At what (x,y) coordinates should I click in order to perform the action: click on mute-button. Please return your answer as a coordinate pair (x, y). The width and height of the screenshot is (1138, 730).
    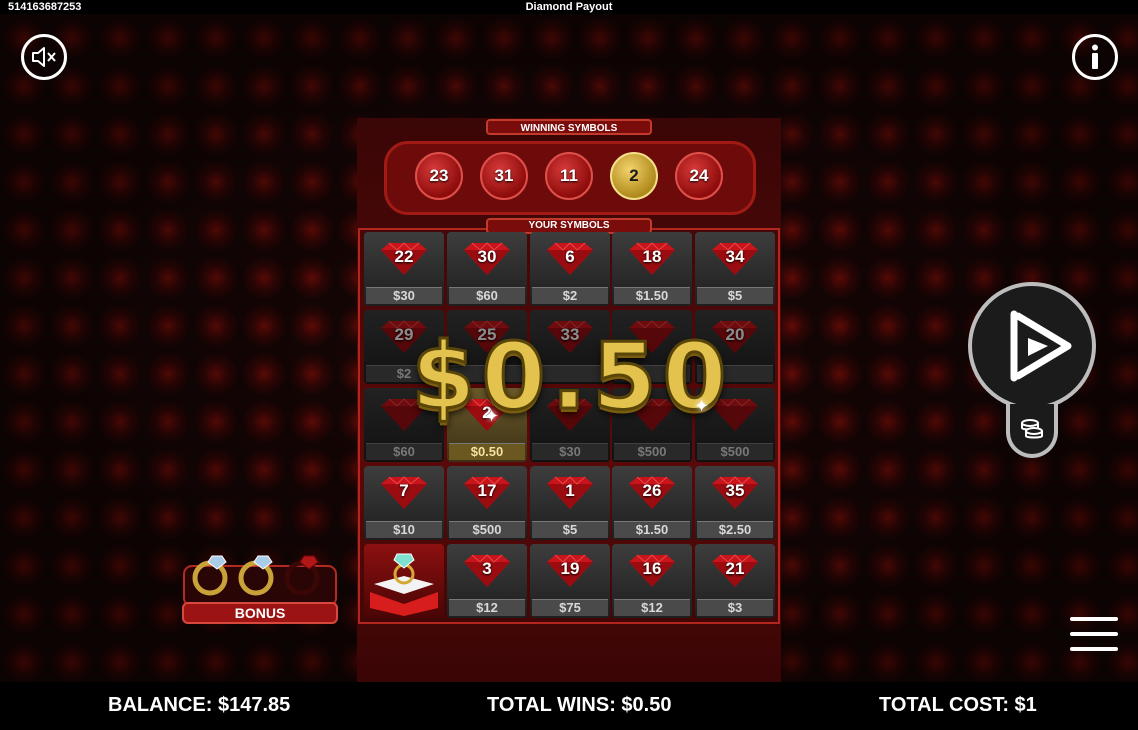
    Looking at the image, I should click on (44, 57).